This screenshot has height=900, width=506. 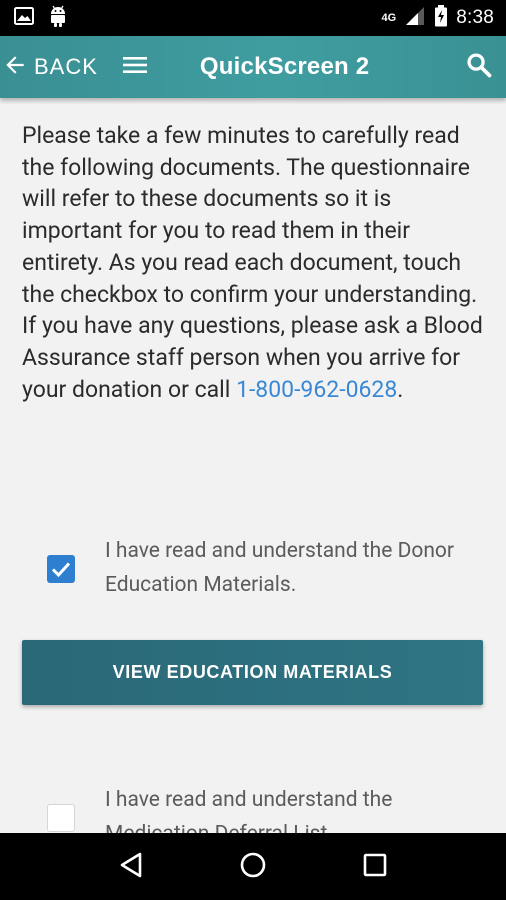 I want to click on back-button: BACK, so click(x=55, y=67).